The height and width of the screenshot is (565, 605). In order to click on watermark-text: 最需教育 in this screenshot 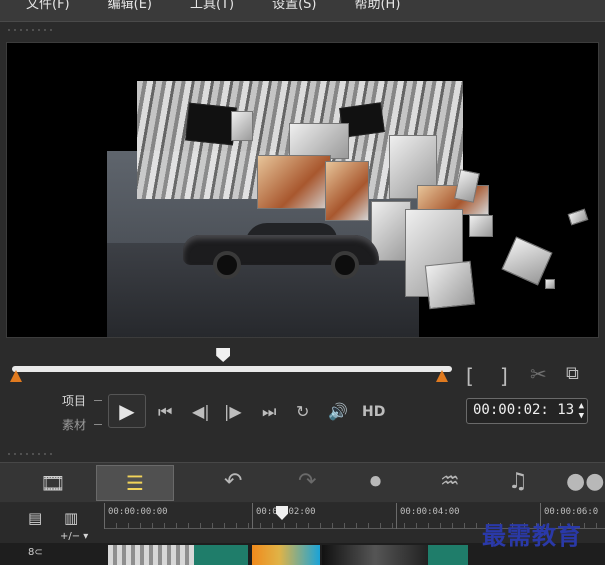, I will do `click(532, 535)`.